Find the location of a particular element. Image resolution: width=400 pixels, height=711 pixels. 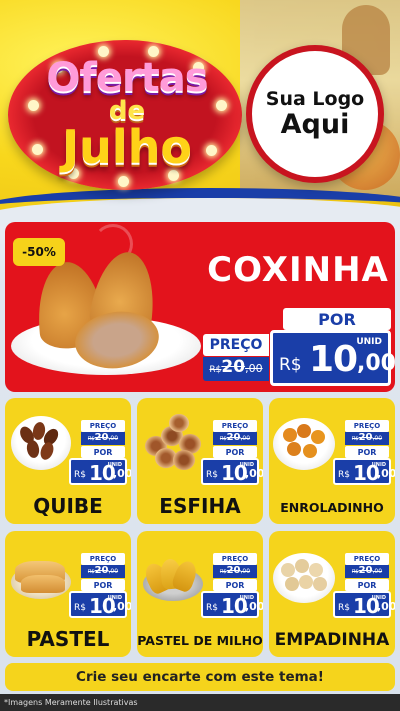

product-name: ESFIHA is located at coordinates (200, 506).